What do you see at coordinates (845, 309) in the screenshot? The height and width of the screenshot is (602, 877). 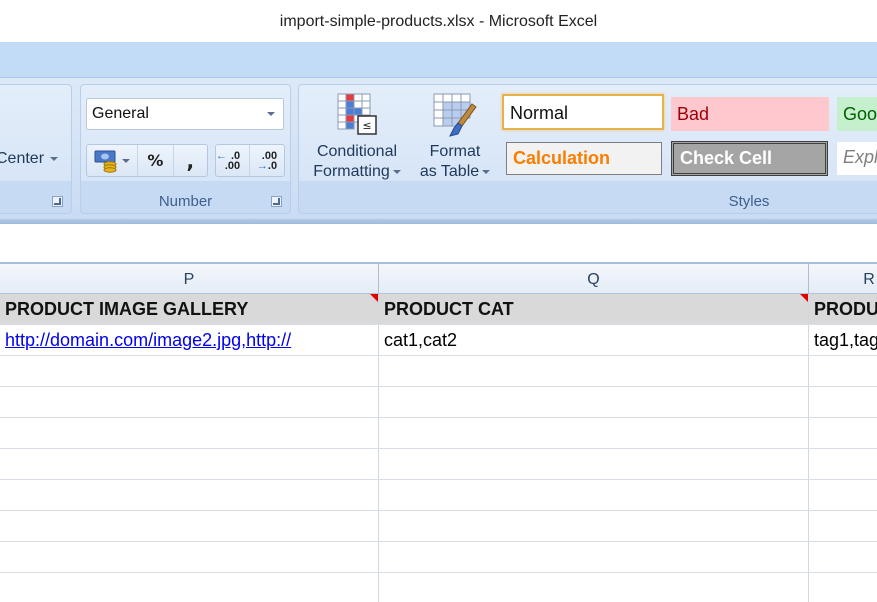 I see `cell-text: PRODUCT TAGS` at bounding box center [845, 309].